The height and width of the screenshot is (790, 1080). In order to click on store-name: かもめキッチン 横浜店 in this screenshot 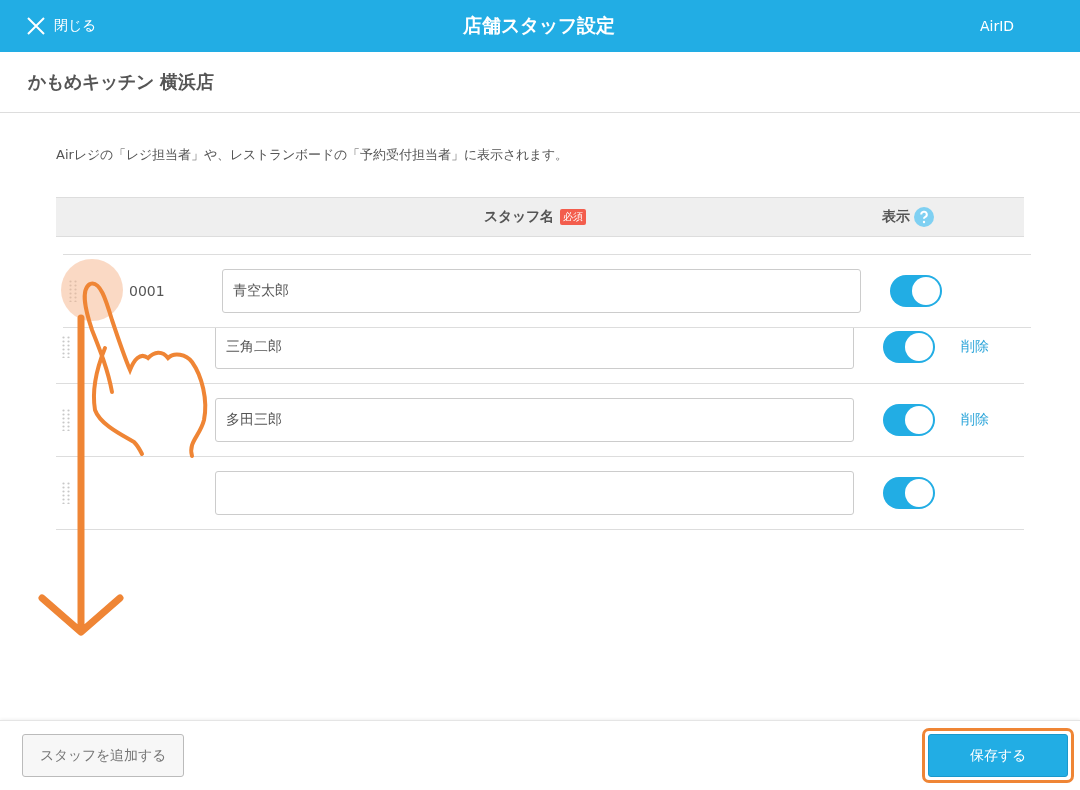, I will do `click(540, 82)`.